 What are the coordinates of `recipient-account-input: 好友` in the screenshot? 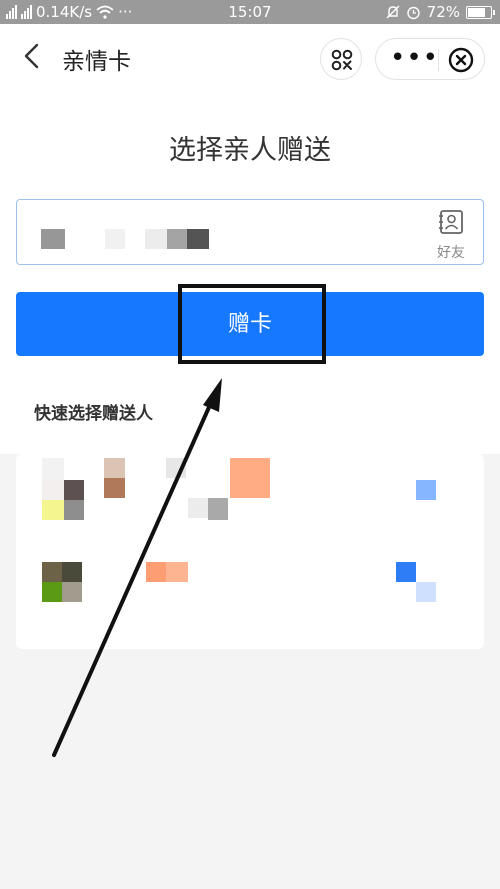 It's located at (250, 232).